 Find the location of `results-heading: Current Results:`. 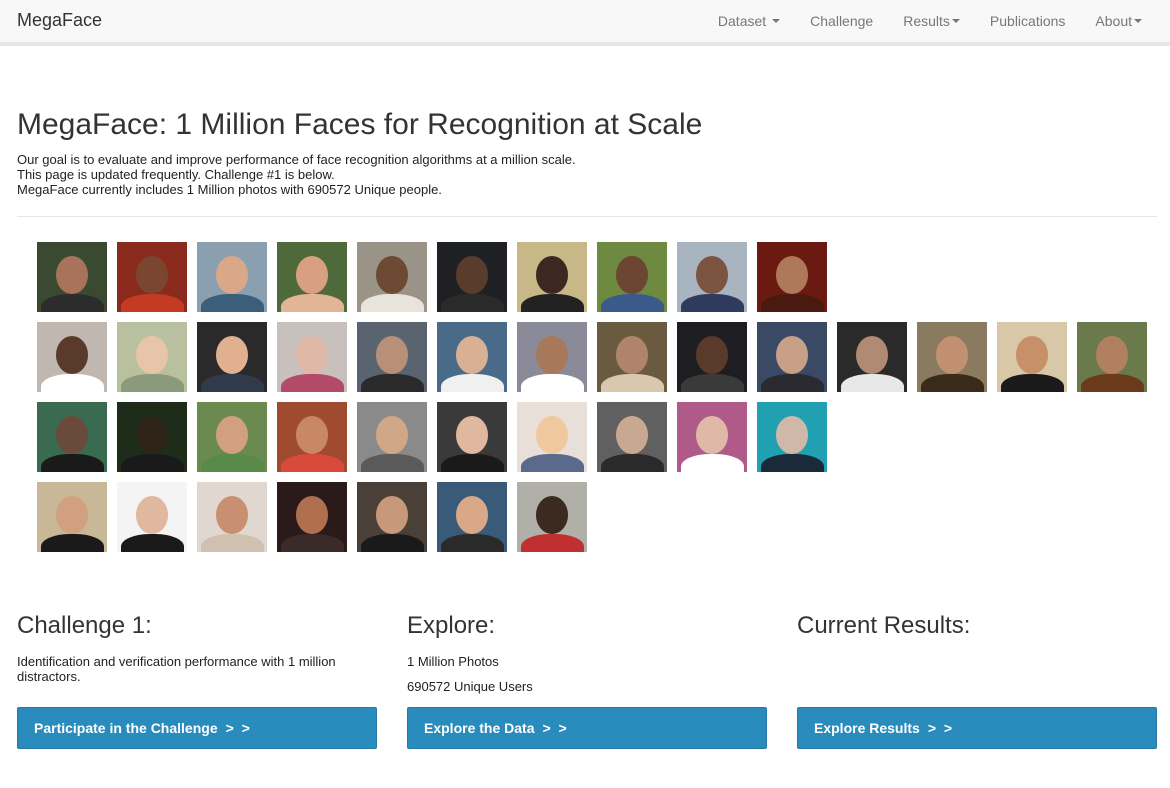

results-heading: Current Results: is located at coordinates (884, 625).